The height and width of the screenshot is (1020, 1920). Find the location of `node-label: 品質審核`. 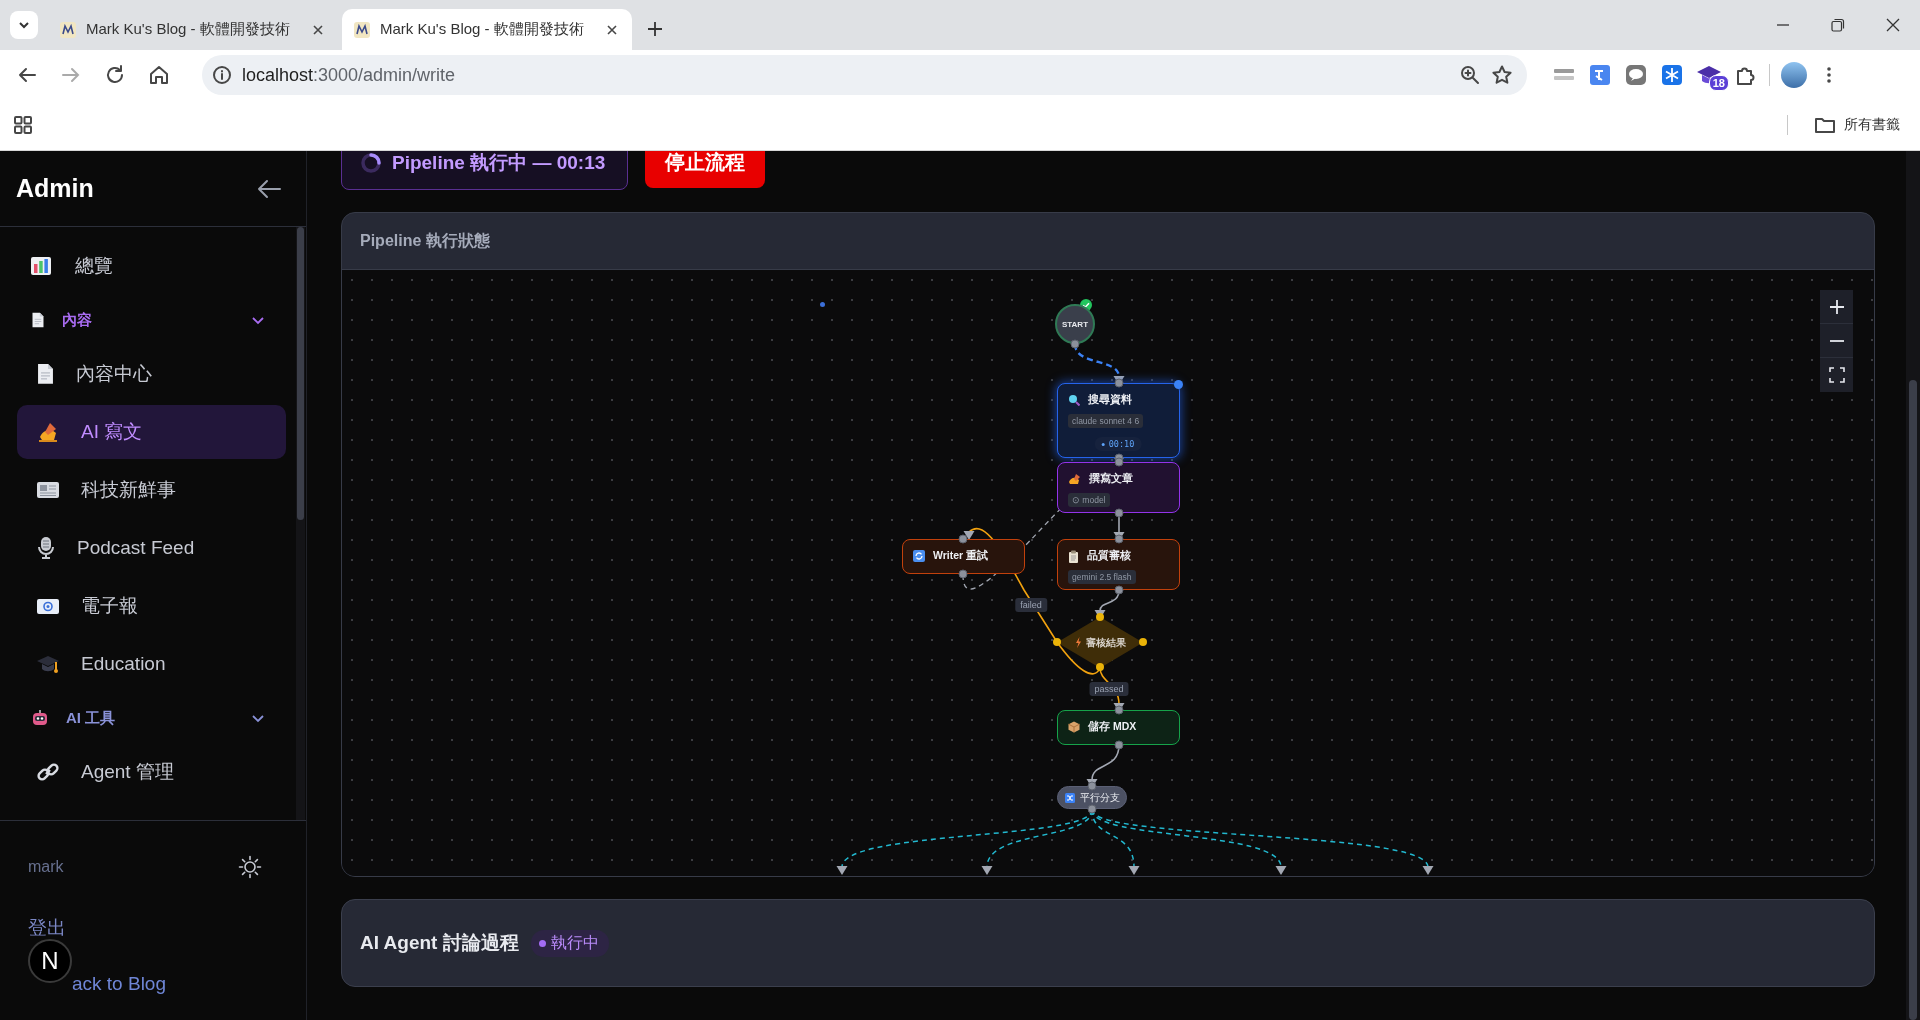

node-label: 品質審核 is located at coordinates (1109, 556).